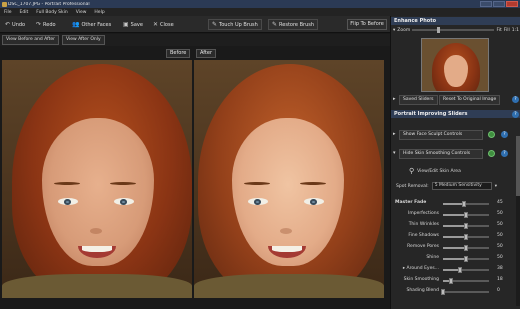 This screenshot has height=309, width=520. Describe the element at coordinates (418, 100) in the screenshot. I see `saved-sliders-button: Saved Sliders` at that location.